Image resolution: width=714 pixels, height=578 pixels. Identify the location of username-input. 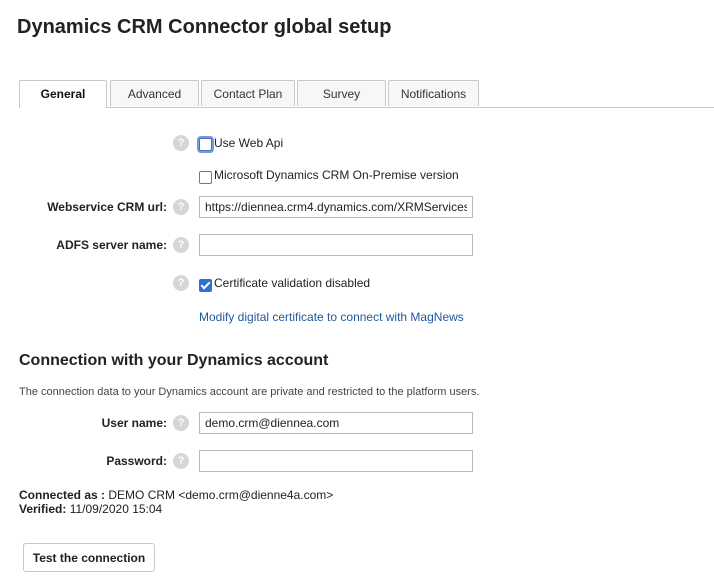
(336, 423).